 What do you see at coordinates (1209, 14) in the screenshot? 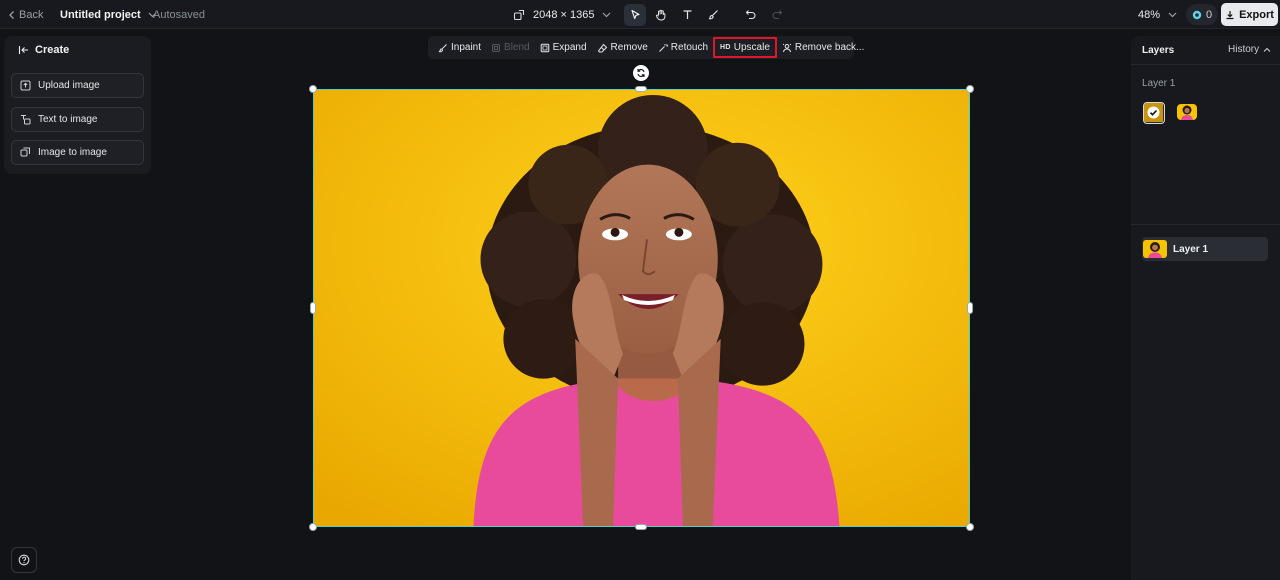
I see `credits-count: 0` at bounding box center [1209, 14].